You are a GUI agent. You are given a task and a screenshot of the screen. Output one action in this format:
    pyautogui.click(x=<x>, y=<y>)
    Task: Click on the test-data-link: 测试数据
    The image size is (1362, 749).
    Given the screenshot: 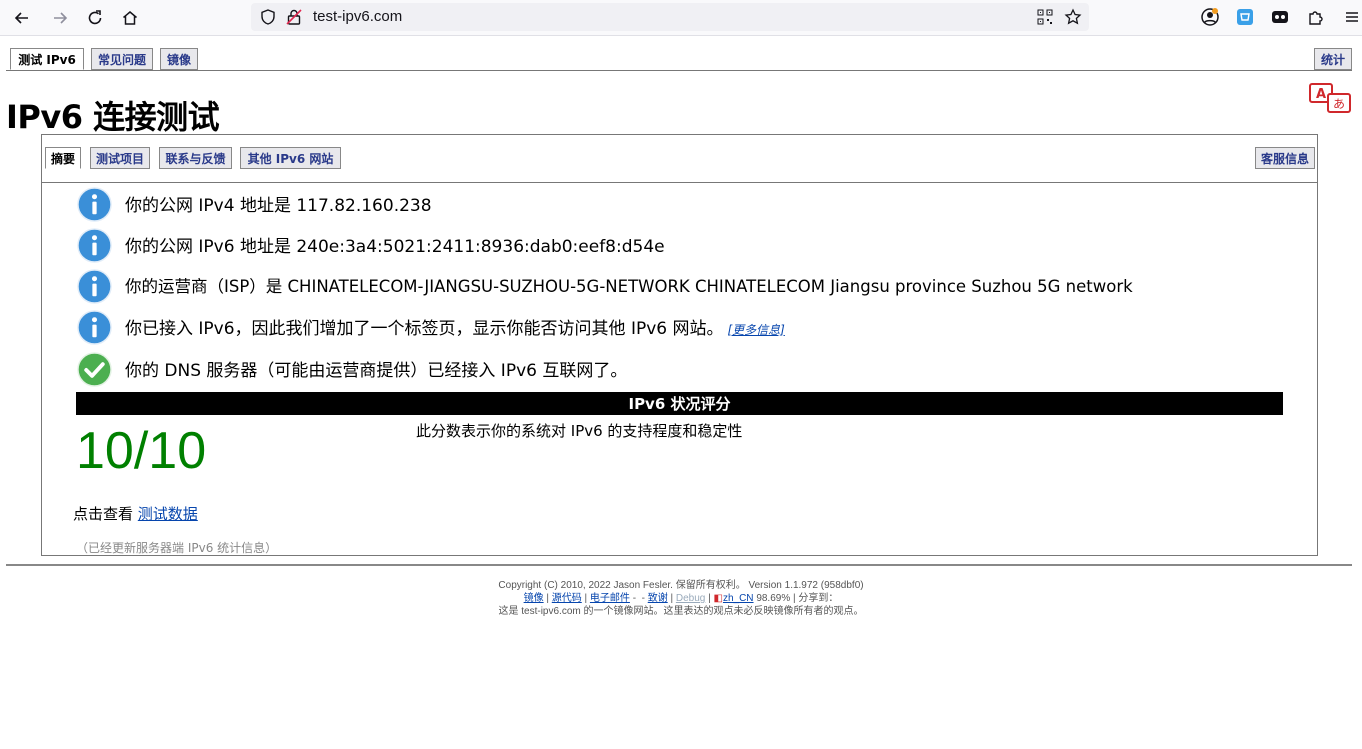 What is the action you would take?
    pyautogui.click(x=168, y=514)
    